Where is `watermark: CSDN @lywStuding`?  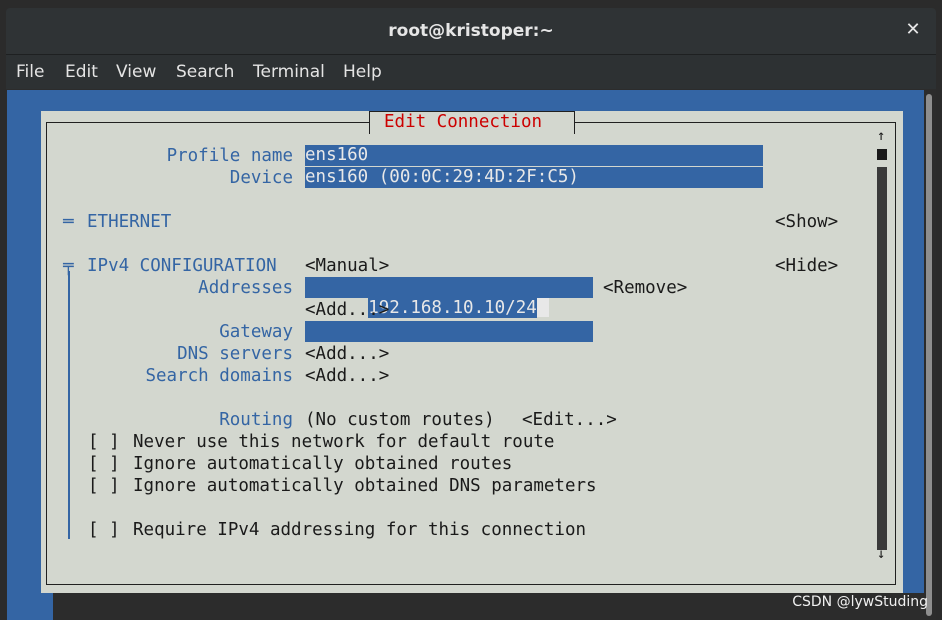
watermark: CSDN @lywStuding is located at coordinates (860, 602).